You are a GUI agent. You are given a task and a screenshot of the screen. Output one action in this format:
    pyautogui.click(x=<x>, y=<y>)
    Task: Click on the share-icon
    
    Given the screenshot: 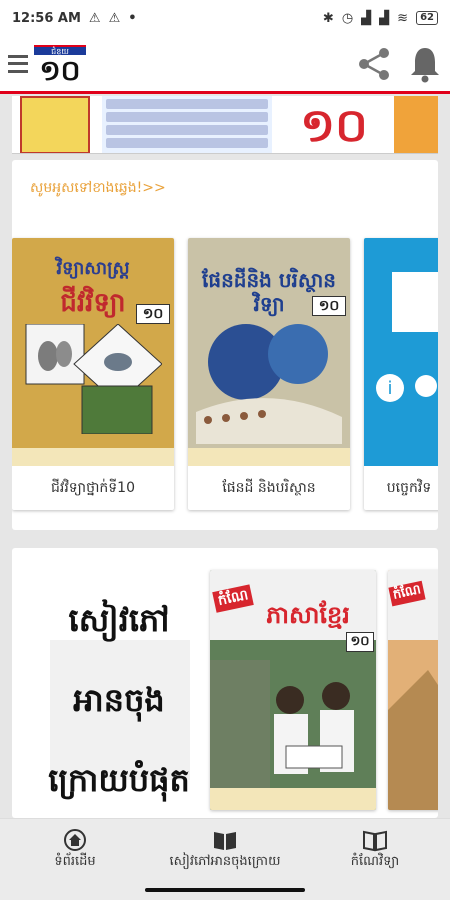 What is the action you would take?
    pyautogui.click(x=374, y=64)
    